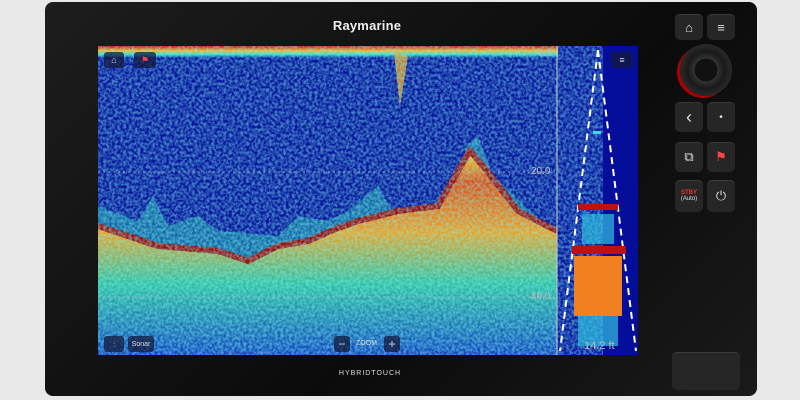  What do you see at coordinates (392, 344) in the screenshot?
I see `zoom-in-button: +` at bounding box center [392, 344].